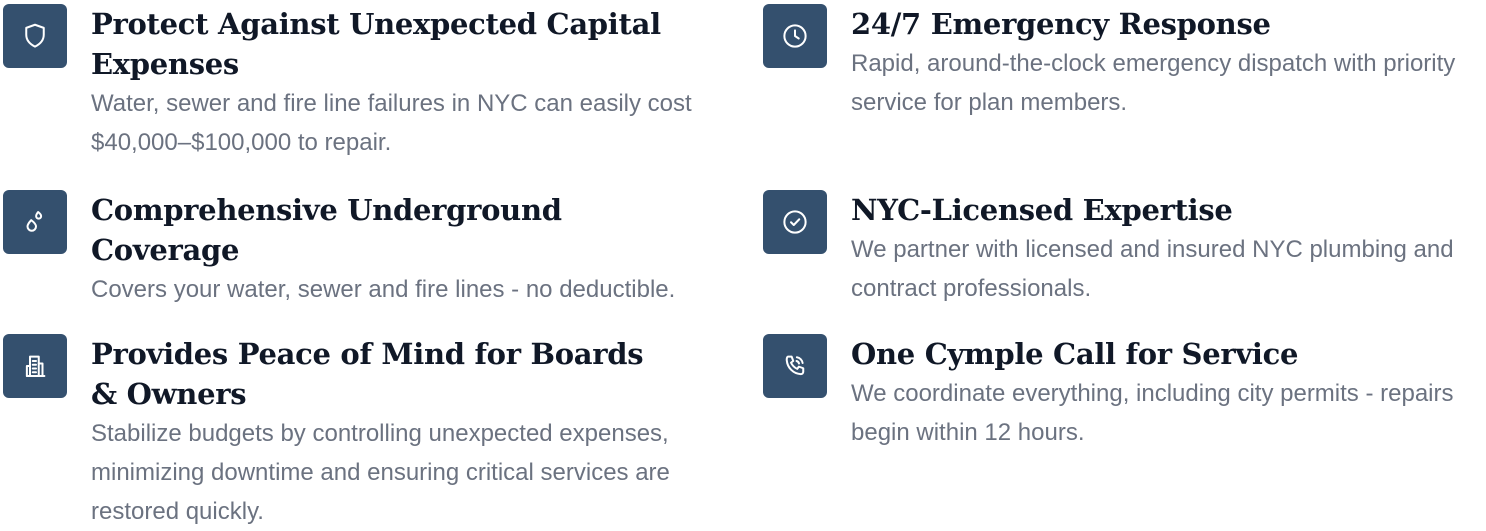 The image size is (1486, 531). Describe the element at coordinates (1061, 24) in the screenshot. I see `feature-title: 24/7 Emergency Response` at that location.